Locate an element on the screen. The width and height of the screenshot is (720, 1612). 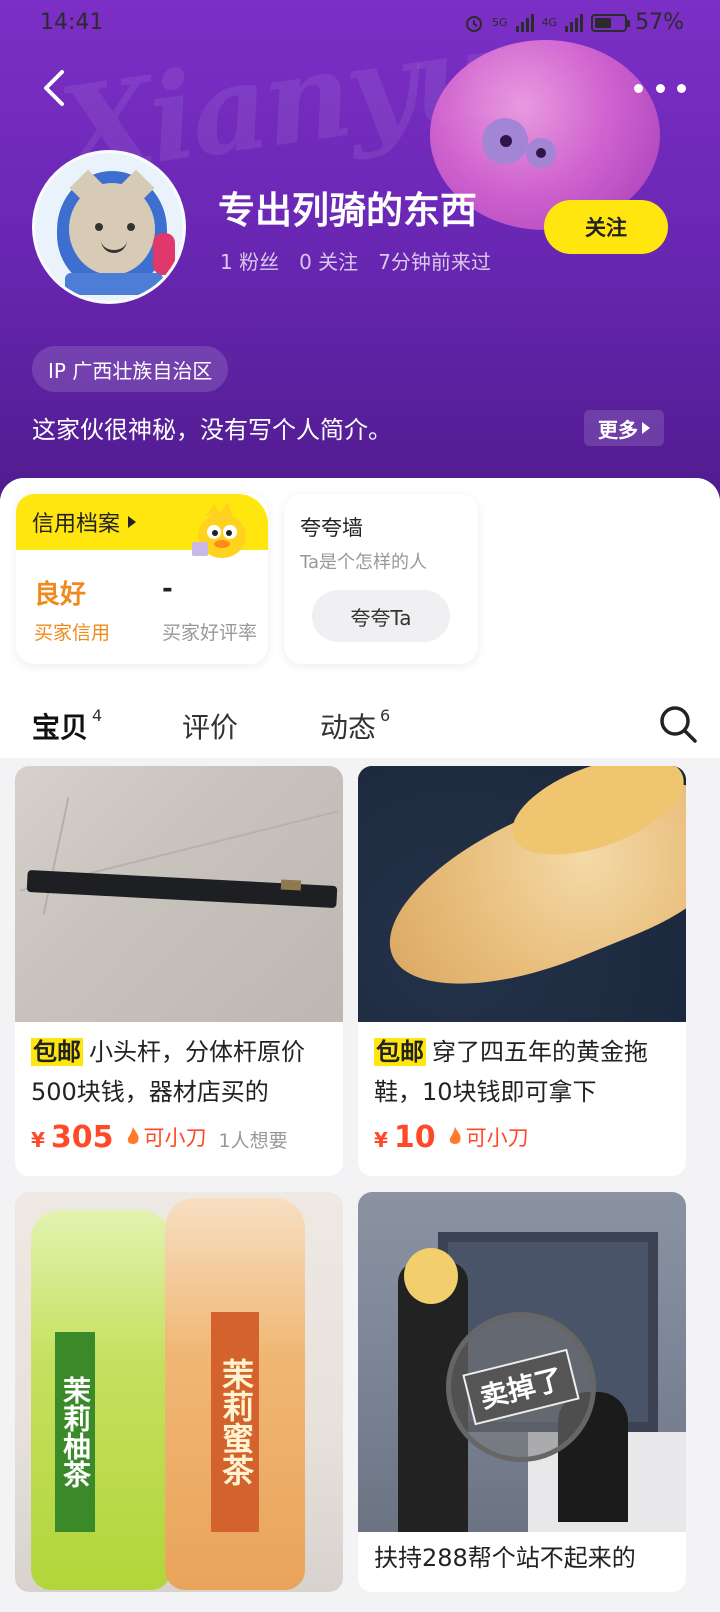
last-seen: 7分钟前来过 is located at coordinates (434, 262).